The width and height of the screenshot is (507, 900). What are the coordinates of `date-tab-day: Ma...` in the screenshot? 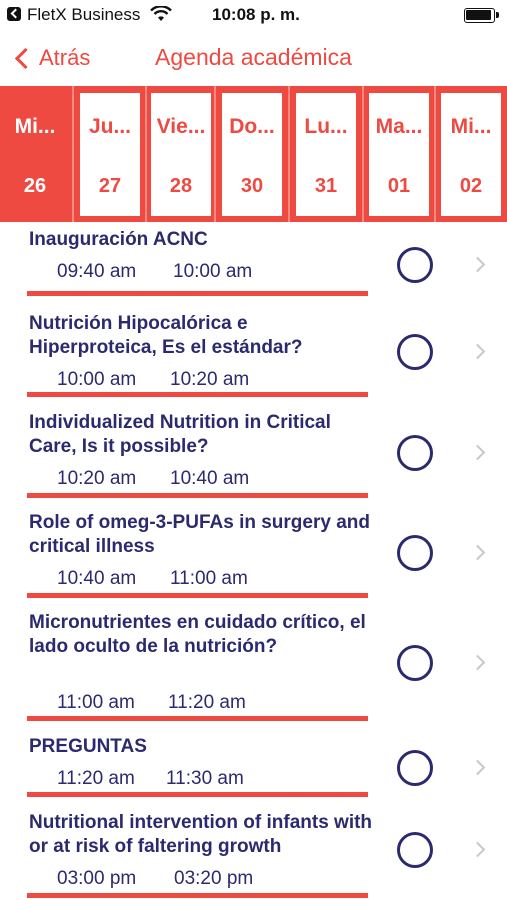 It's located at (399, 126).